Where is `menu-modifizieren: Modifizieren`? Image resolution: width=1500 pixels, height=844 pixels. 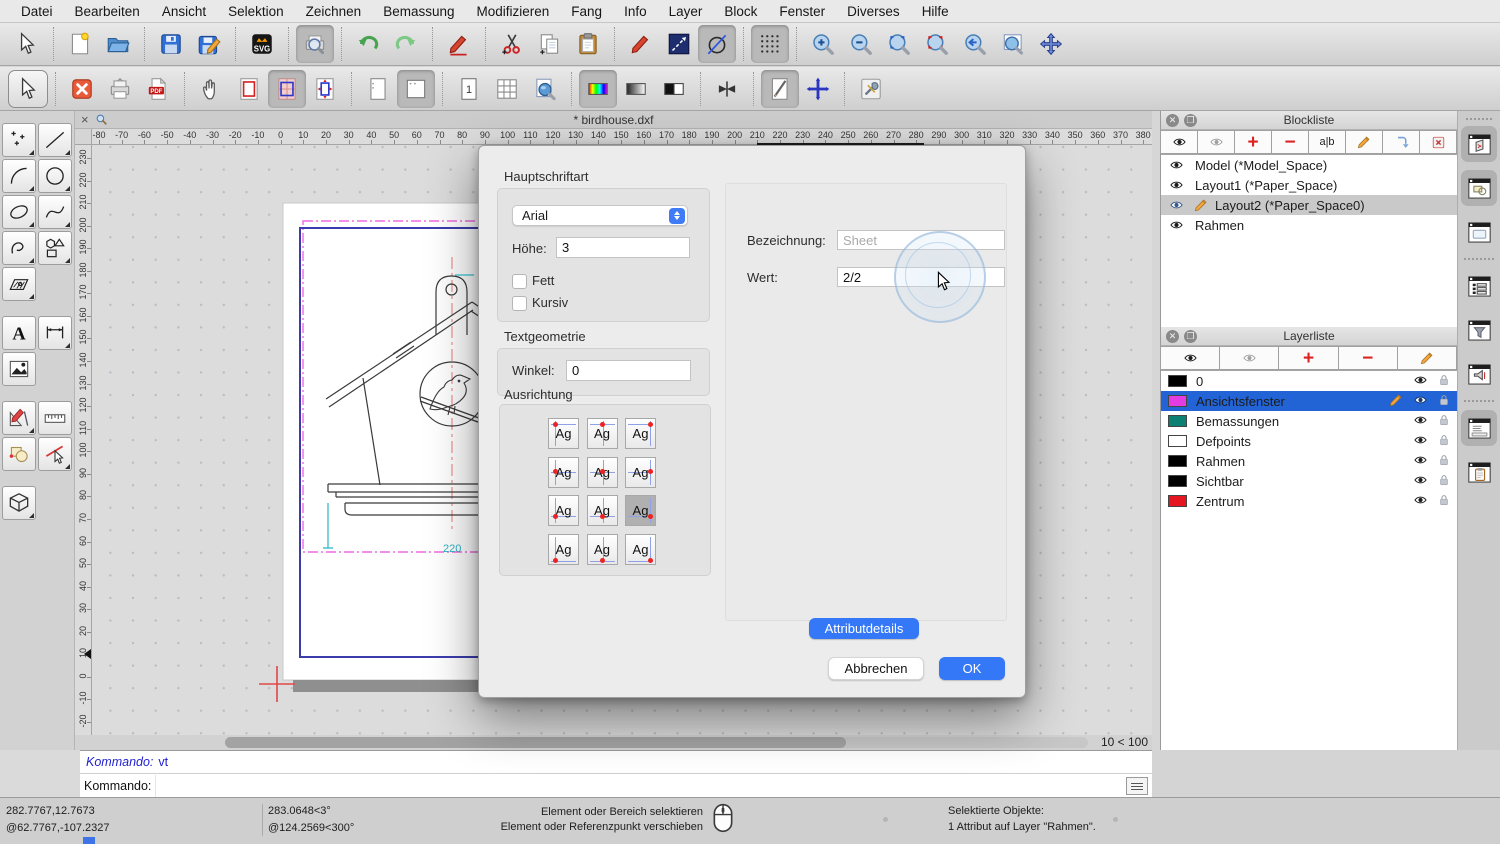
menu-modifizieren: Modifizieren is located at coordinates (513, 11).